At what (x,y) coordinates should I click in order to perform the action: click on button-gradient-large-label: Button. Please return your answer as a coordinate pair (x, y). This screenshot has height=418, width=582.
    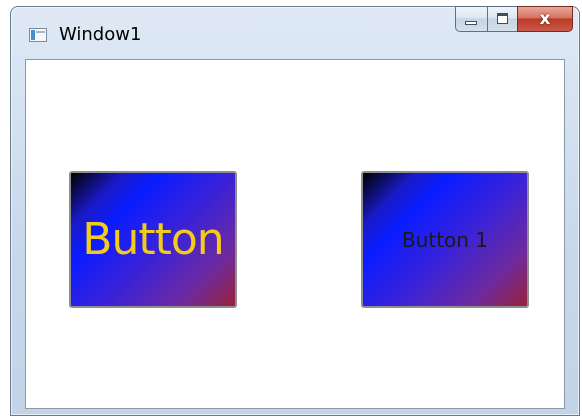
    Looking at the image, I should click on (153, 239).